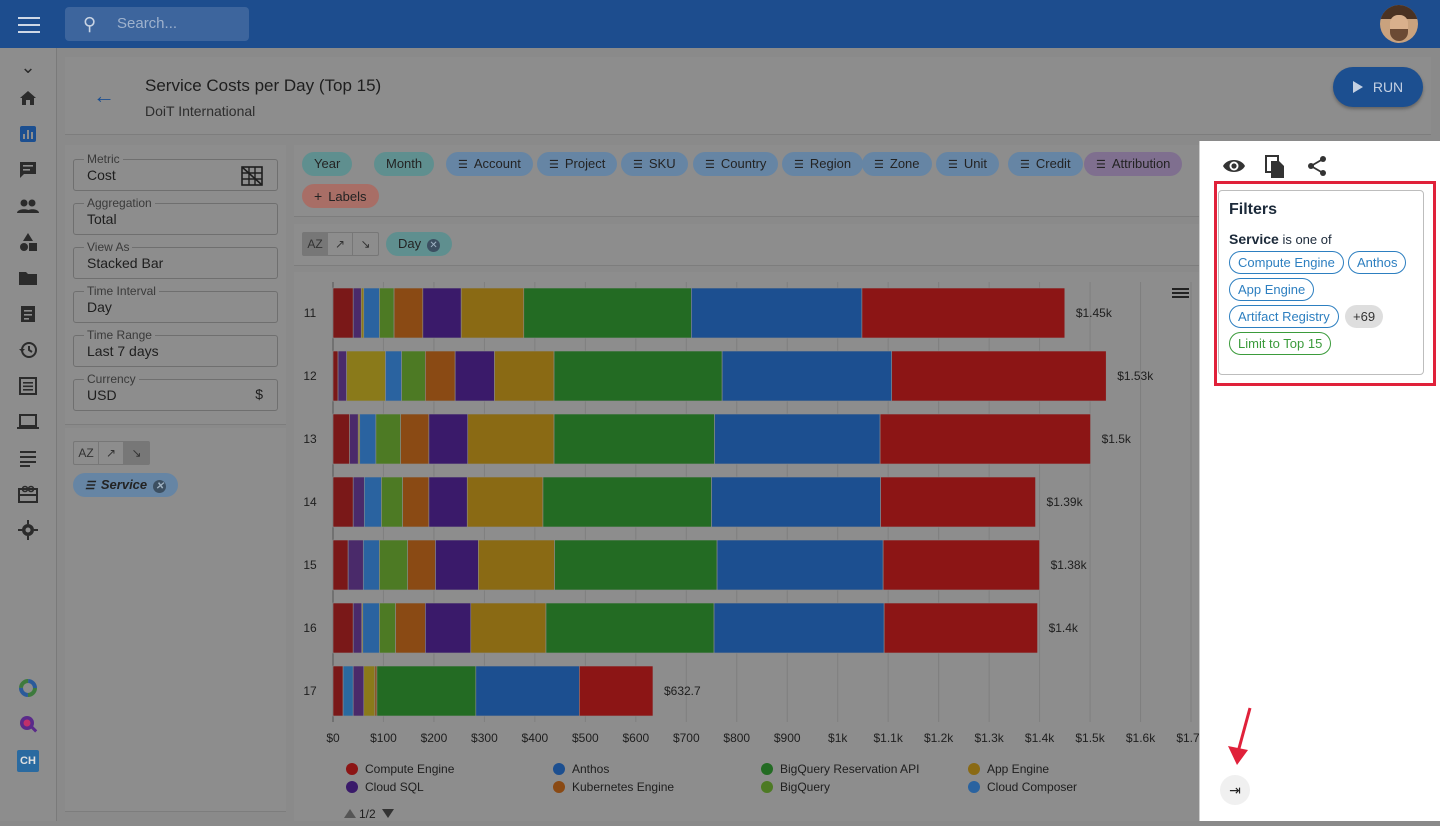 The height and width of the screenshot is (826, 1440). Describe the element at coordinates (1180, 293) in the screenshot. I see `chart-menu-icon` at that location.